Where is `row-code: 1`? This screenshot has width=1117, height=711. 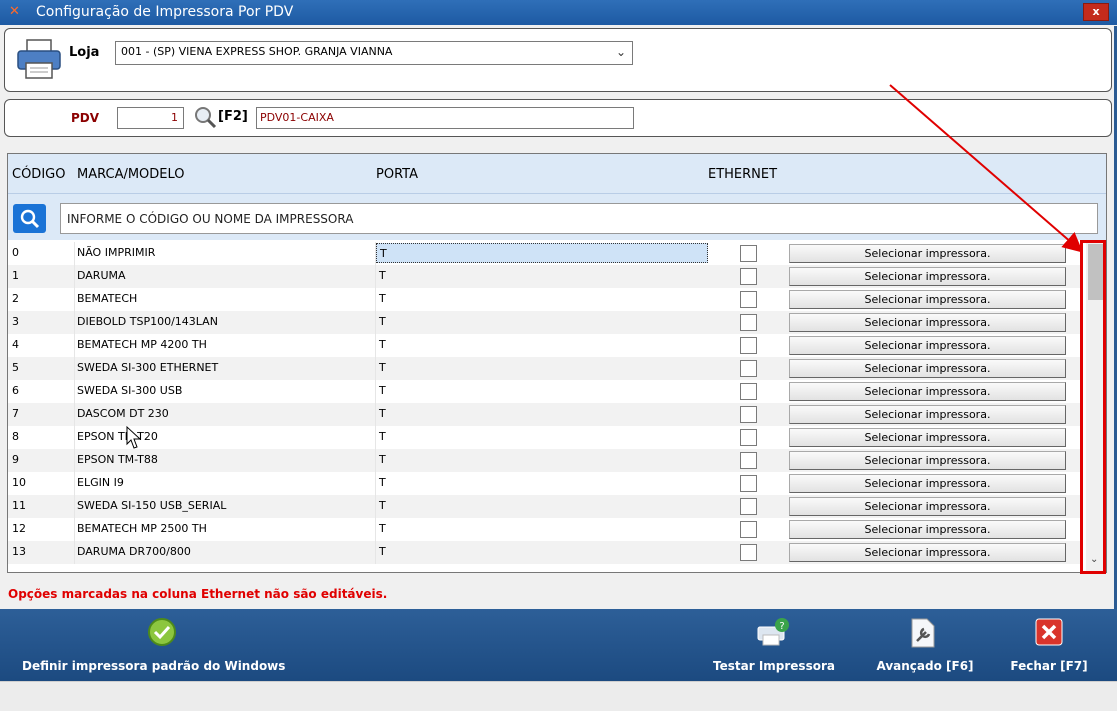
row-code: 1 is located at coordinates (15, 275).